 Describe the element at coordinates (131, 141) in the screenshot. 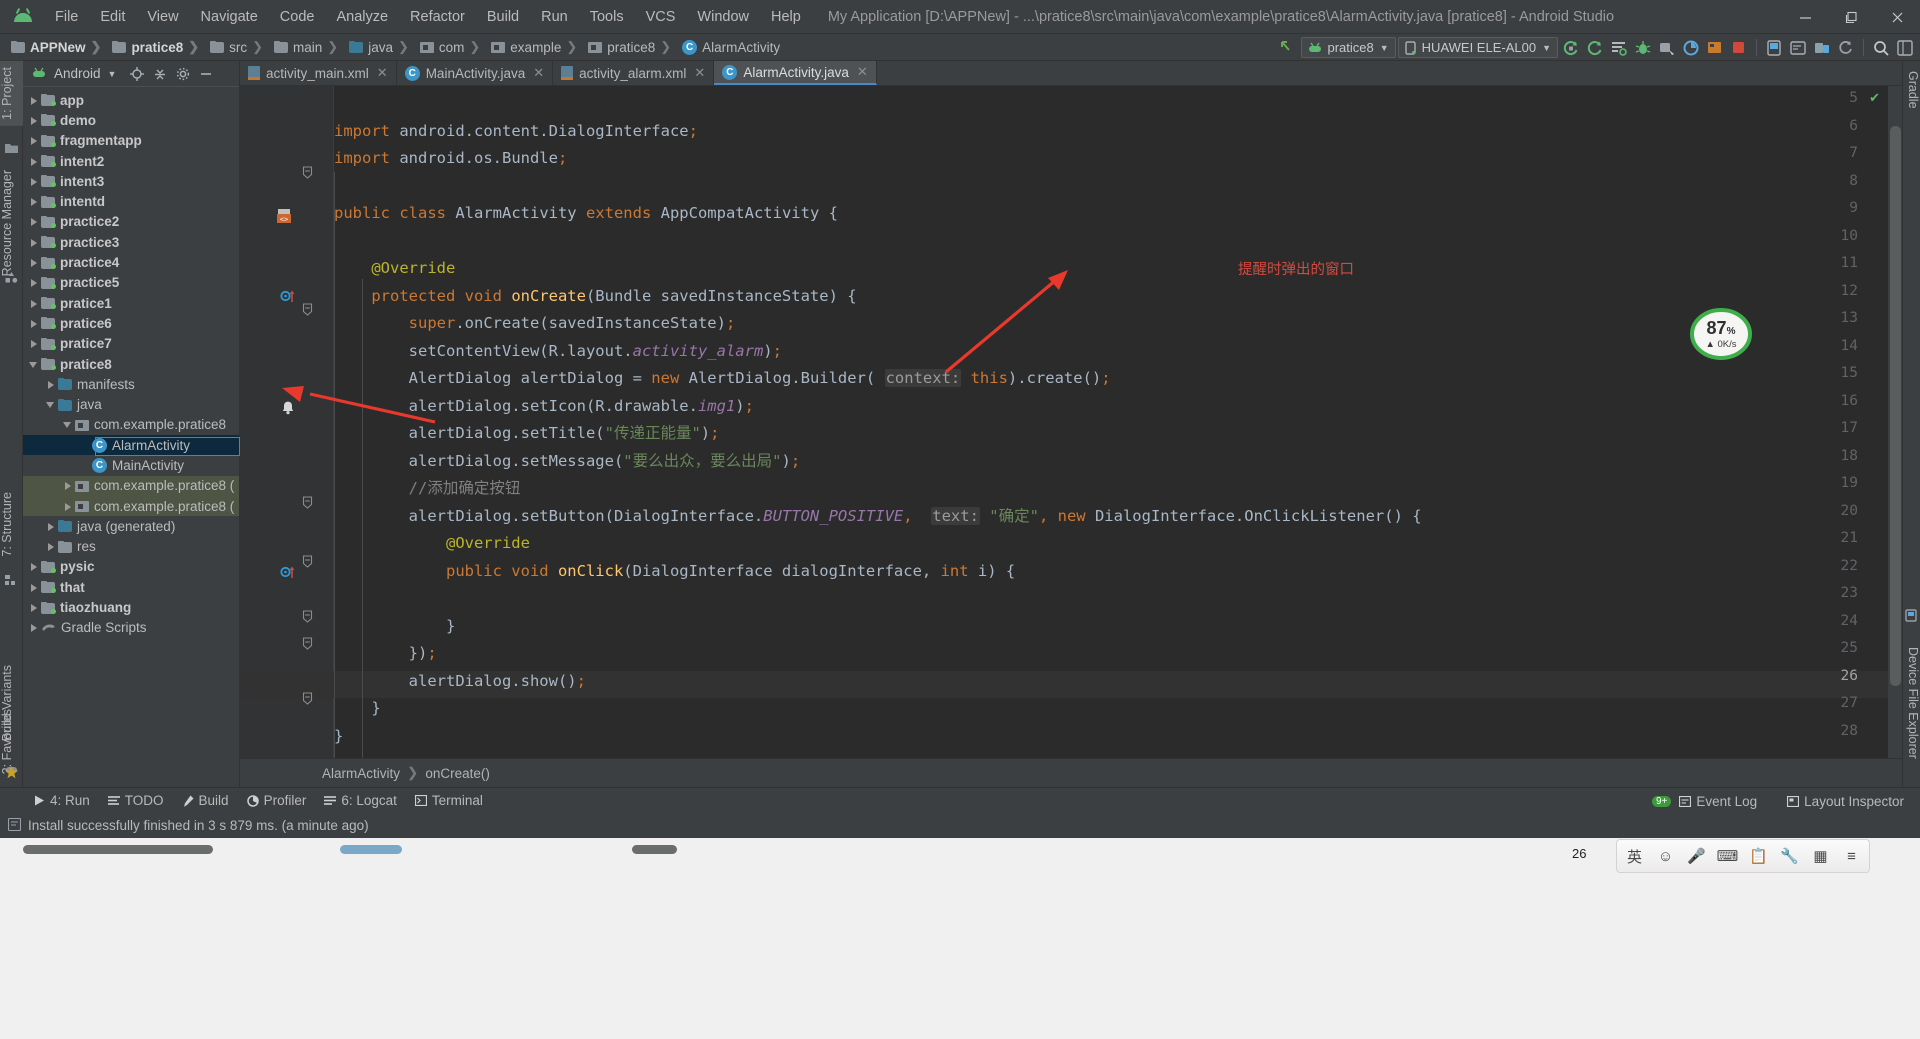

I see `tree-node-fragmentapp: fragmentapp` at that location.